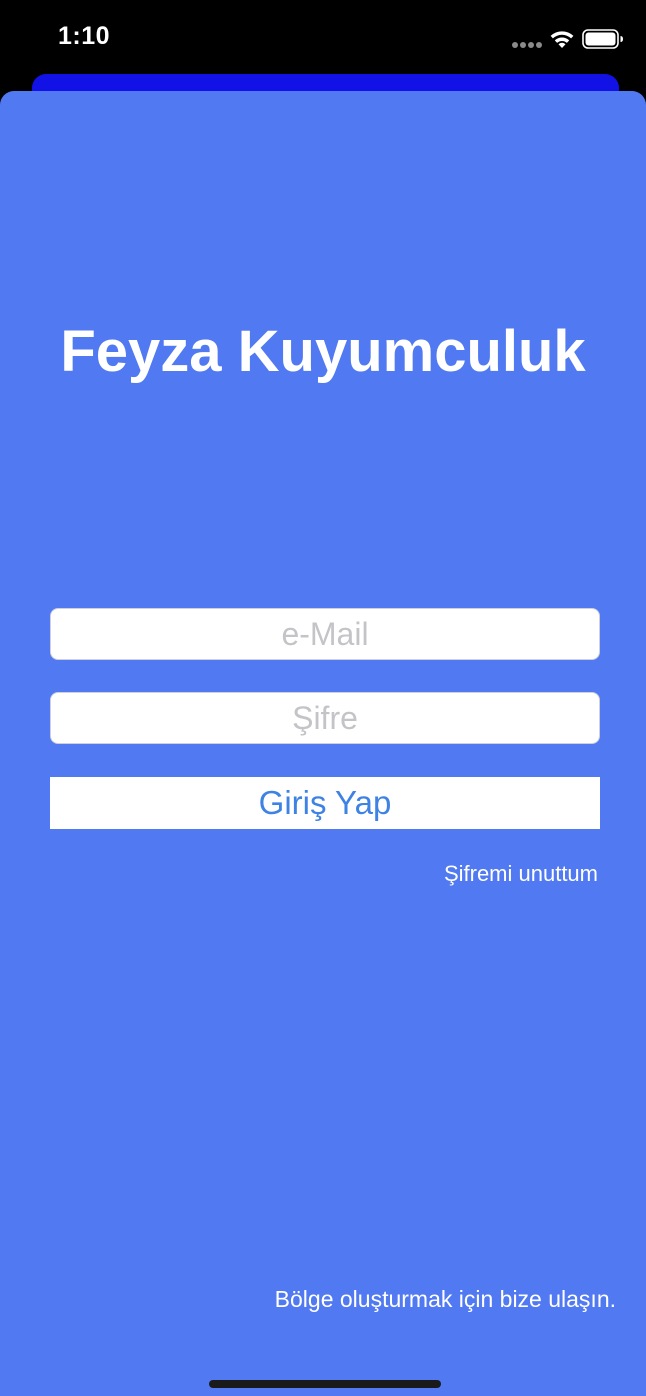 This screenshot has height=1396, width=646. I want to click on battery-icon, so click(602, 39).